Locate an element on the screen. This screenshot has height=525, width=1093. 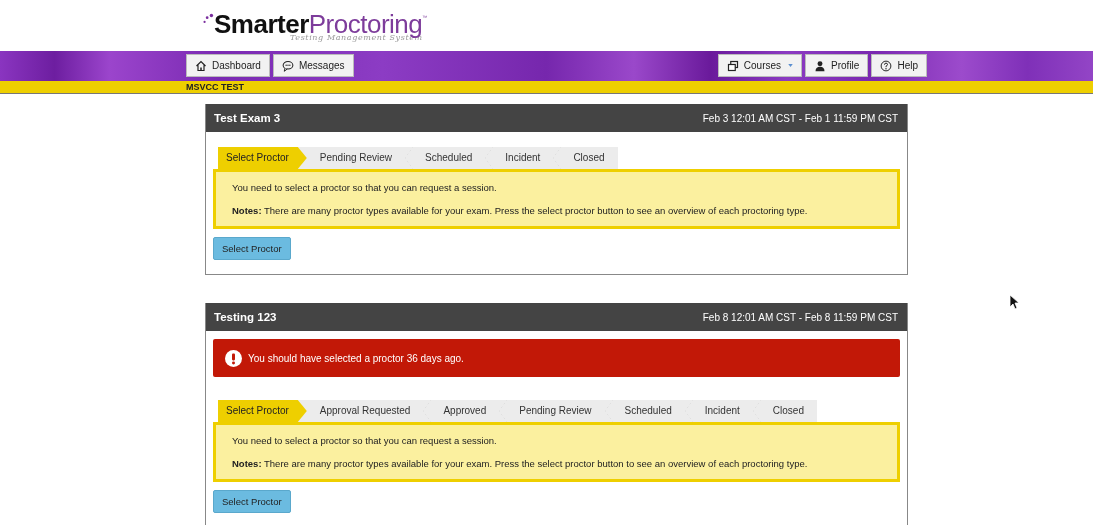
exam-title: Testing 123 is located at coordinates (245, 317).